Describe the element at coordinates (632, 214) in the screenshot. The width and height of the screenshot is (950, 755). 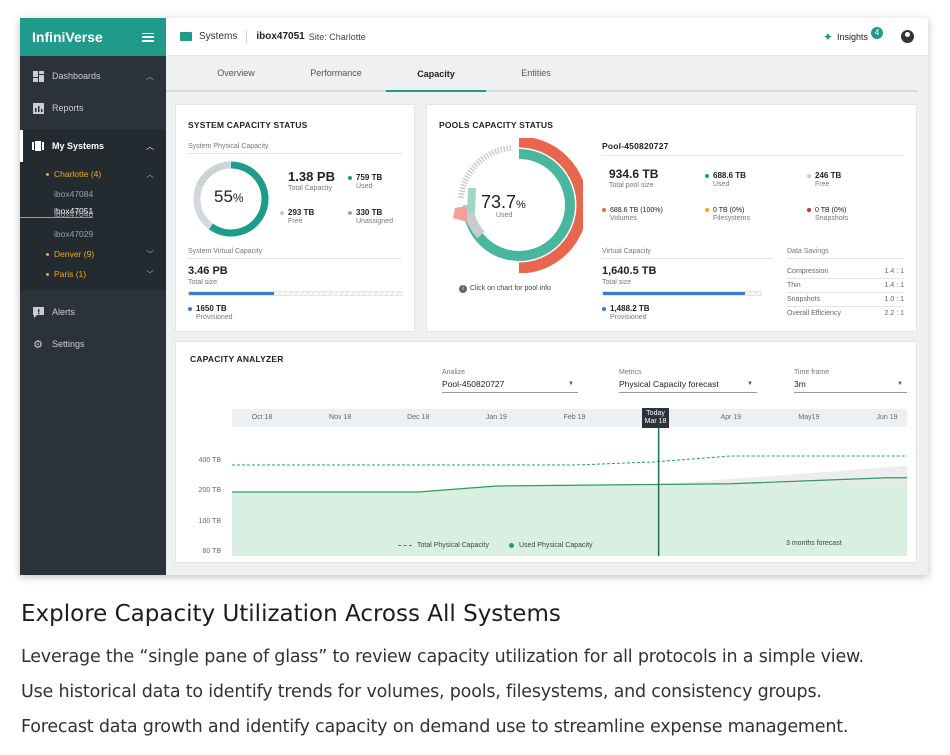
I see `pool-volumes-stat: 688.6 TB (100%) Volumes` at that location.